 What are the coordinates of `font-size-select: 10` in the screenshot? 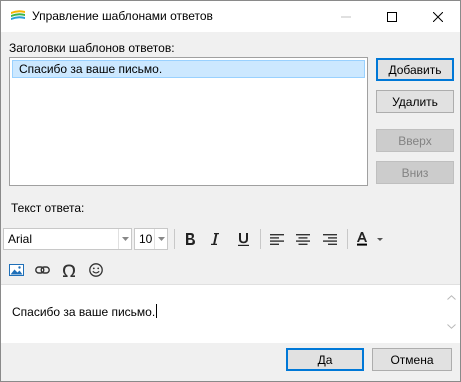 It's located at (151, 239).